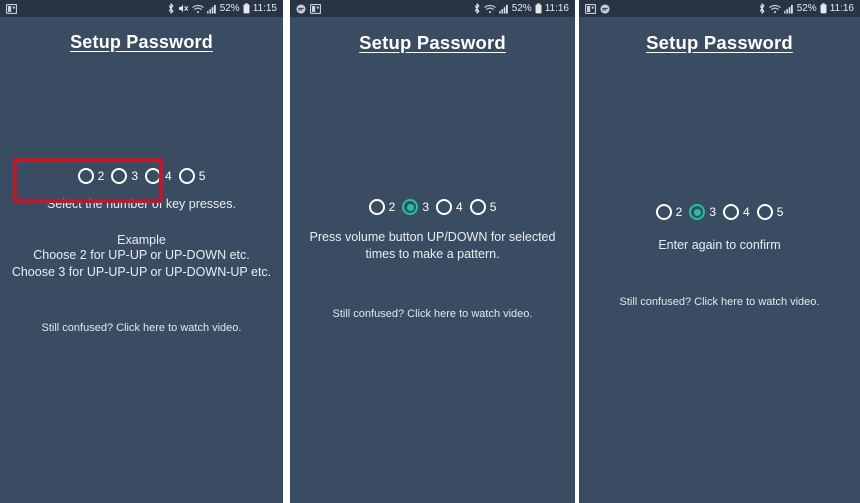 This screenshot has width=860, height=503. I want to click on status-bar-right-icons: 52% 11:15, so click(222, 8).